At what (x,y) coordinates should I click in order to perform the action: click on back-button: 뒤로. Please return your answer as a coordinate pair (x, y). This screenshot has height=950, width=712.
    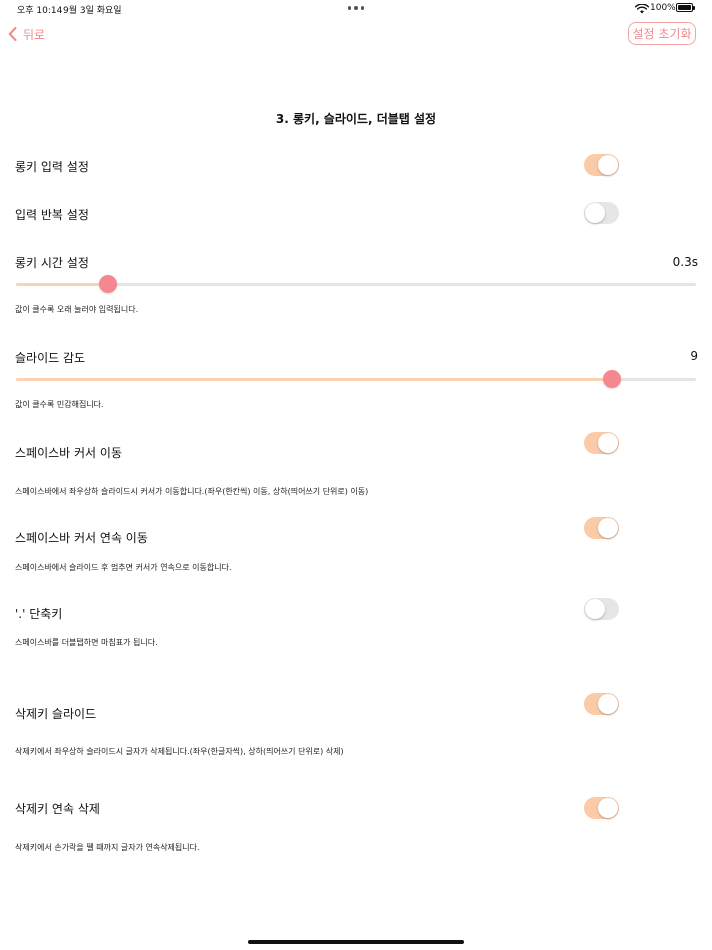
    Looking at the image, I should click on (26, 34).